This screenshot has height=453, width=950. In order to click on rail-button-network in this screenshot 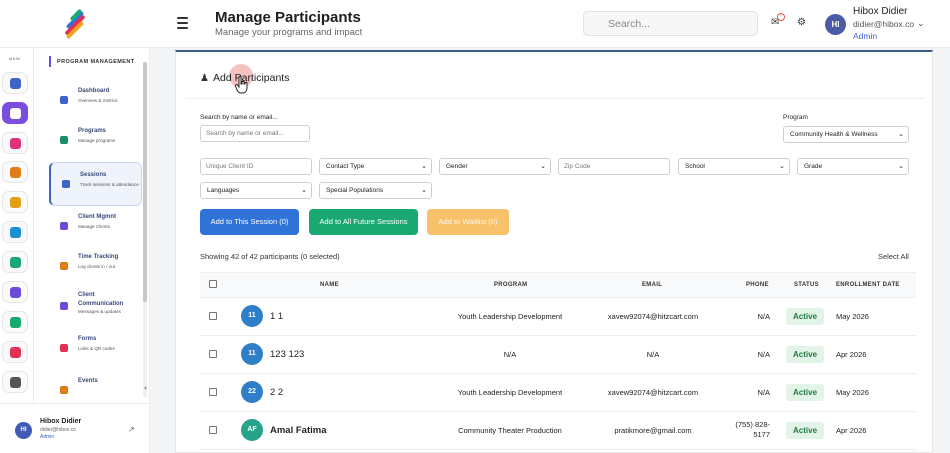, I will do `click(15, 262)`.